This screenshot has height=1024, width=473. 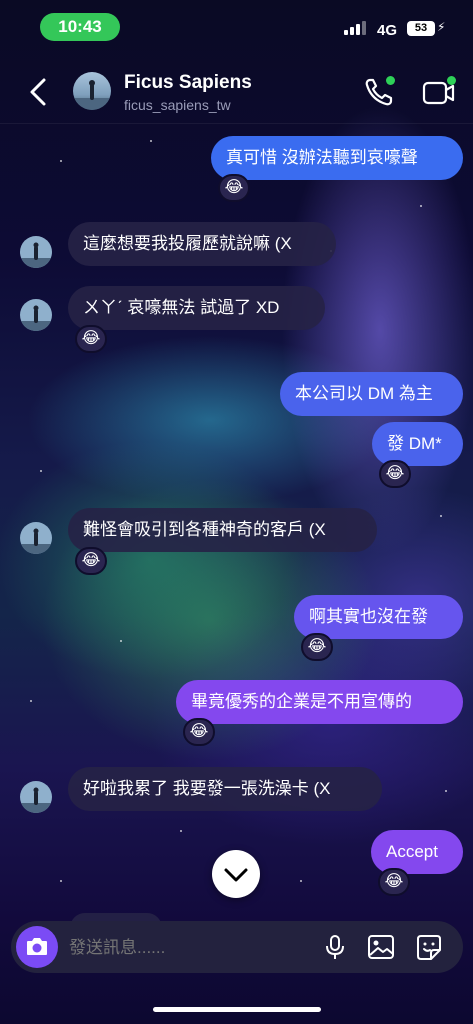 I want to click on home-indicator, so click(x=237, y=1009).